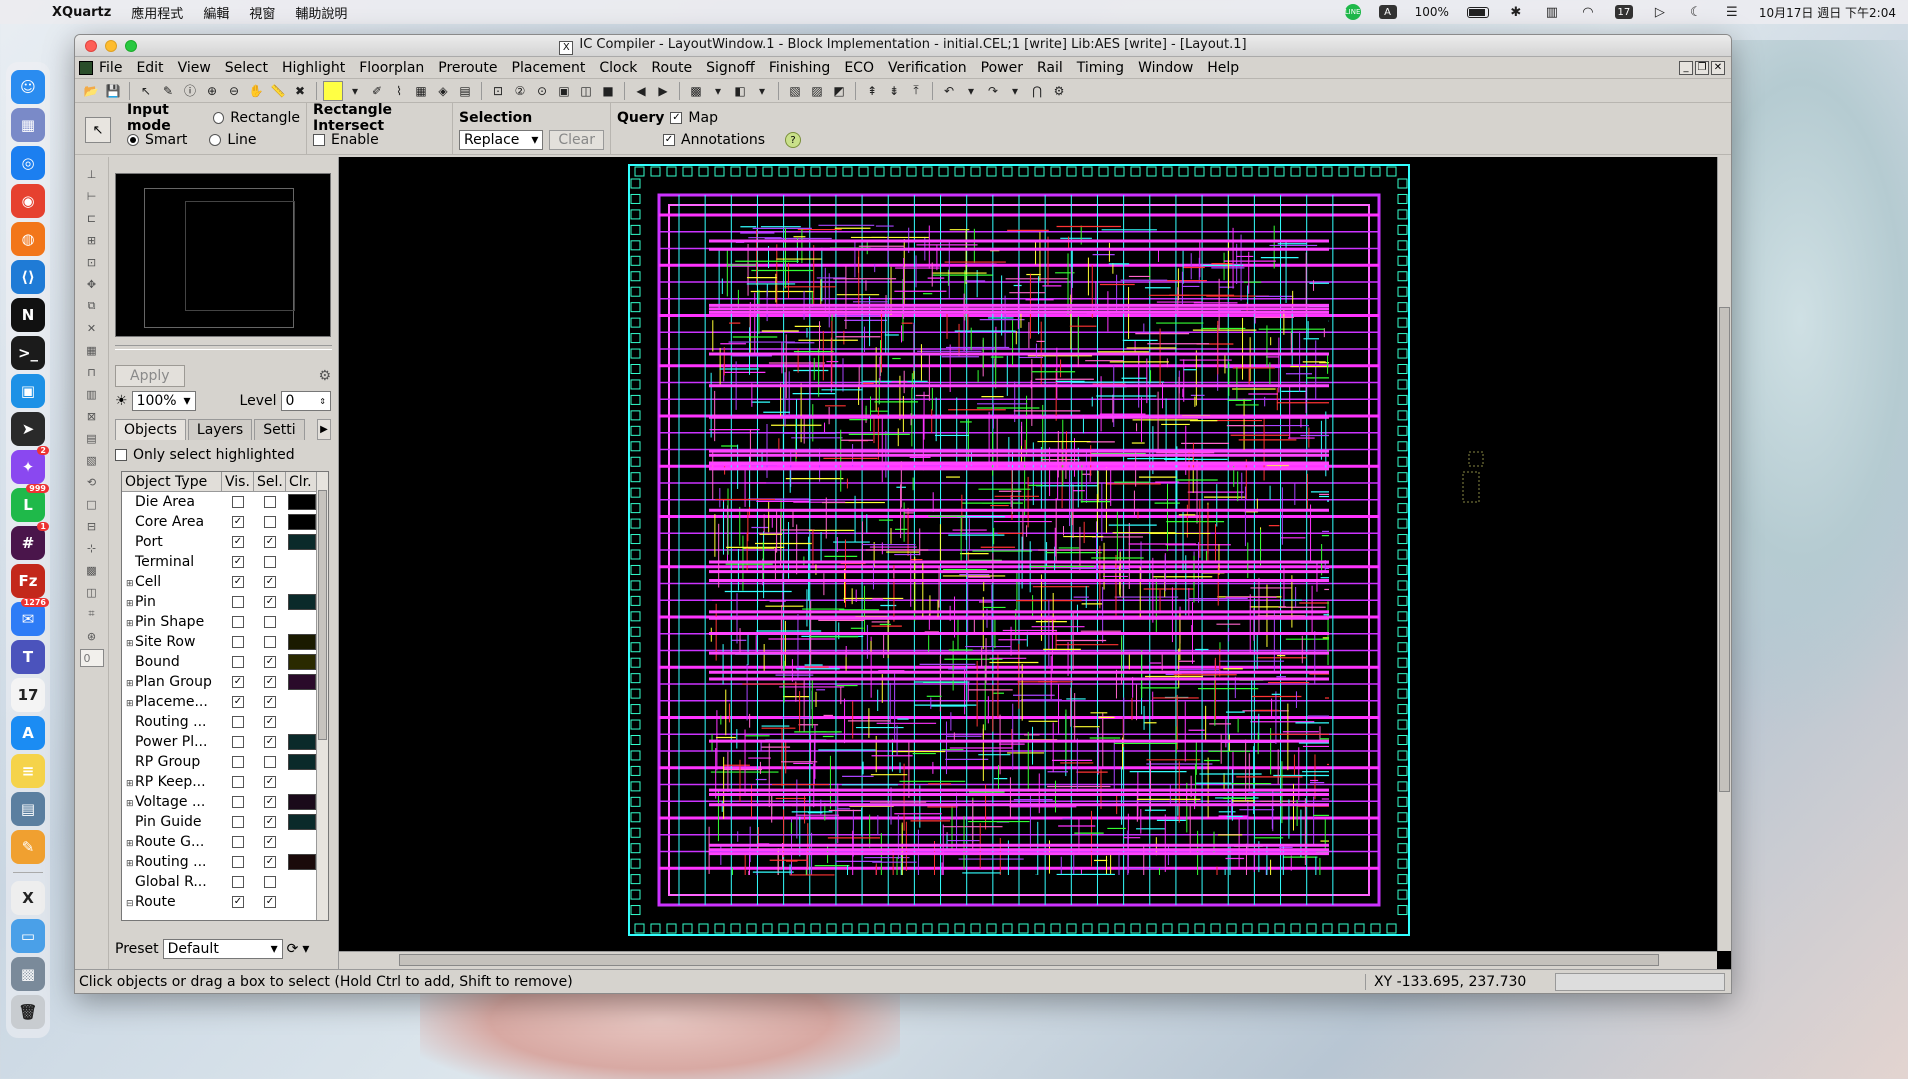  Describe the element at coordinates (669, 140) in the screenshot. I see `annotations-checkbox: ✓` at that location.